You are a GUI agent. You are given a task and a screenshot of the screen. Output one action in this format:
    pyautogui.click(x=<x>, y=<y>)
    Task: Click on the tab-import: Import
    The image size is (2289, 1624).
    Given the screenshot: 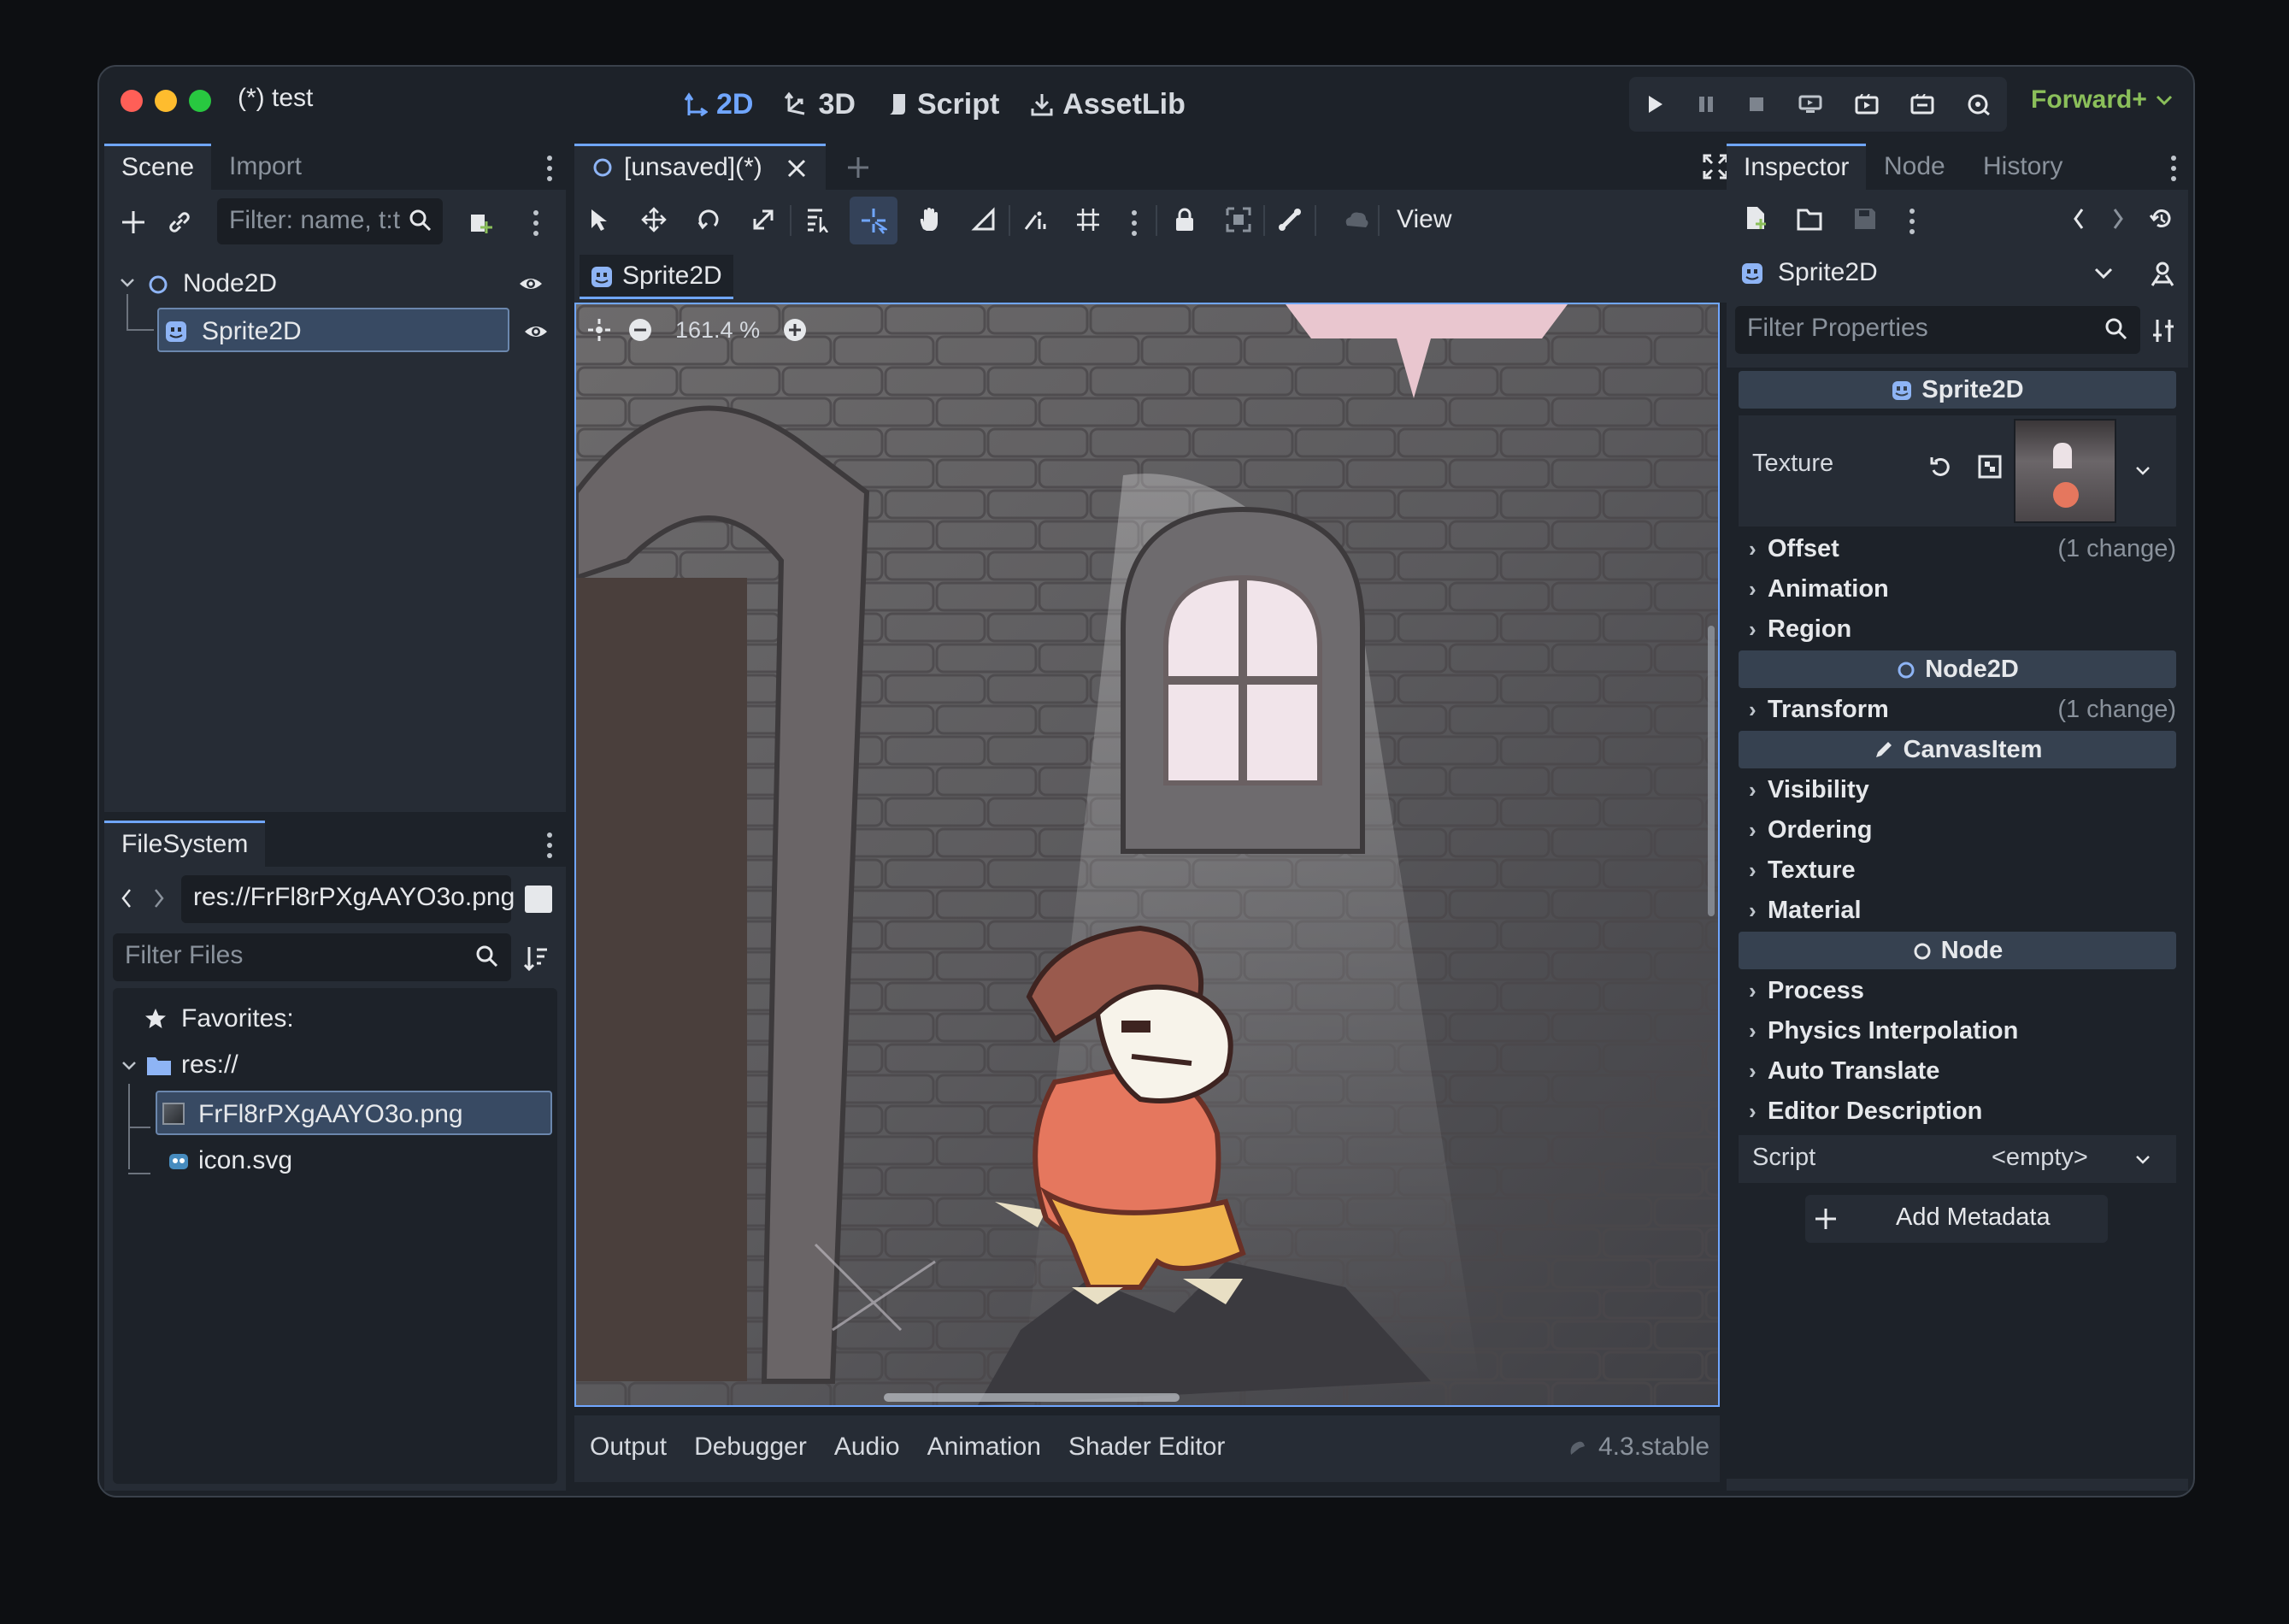 What is the action you would take?
    pyautogui.click(x=265, y=167)
    